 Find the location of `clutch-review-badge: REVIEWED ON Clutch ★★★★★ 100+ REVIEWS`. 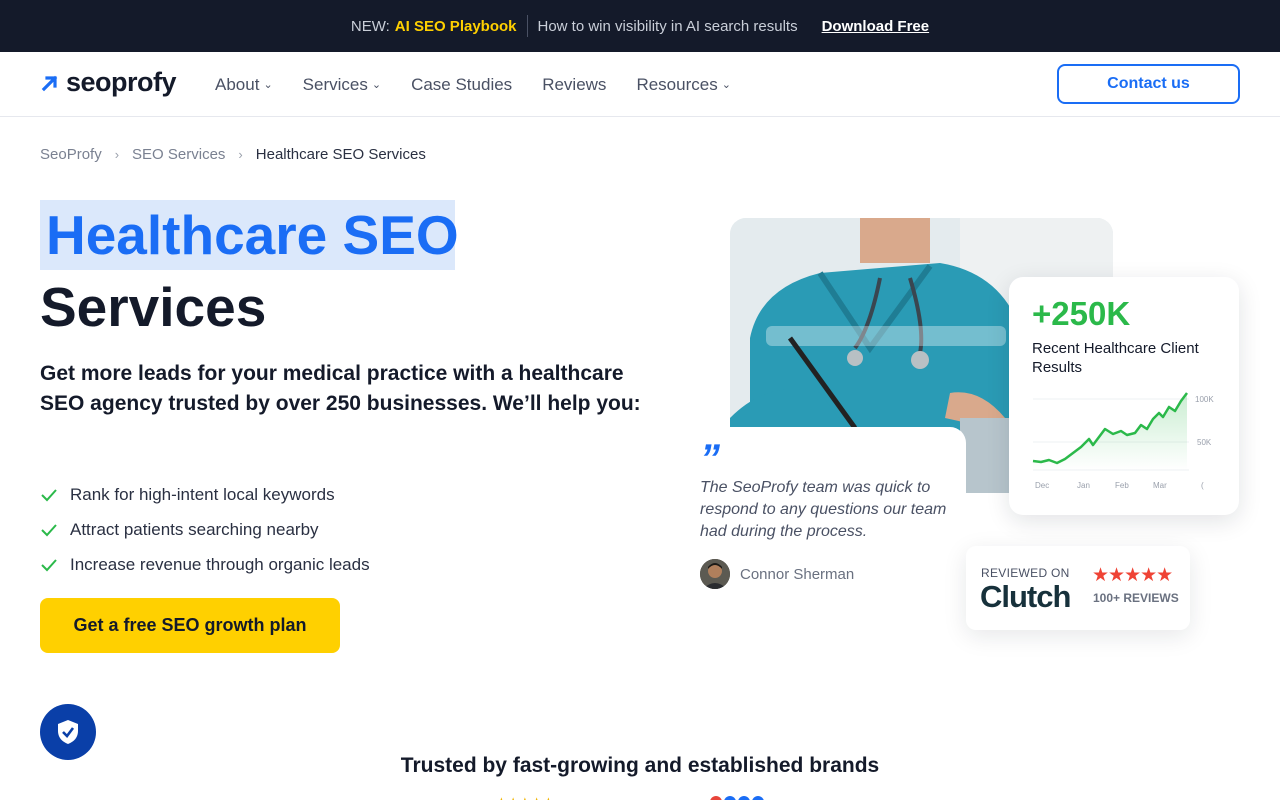

clutch-review-badge: REVIEWED ON Clutch ★★★★★ 100+ REVIEWS is located at coordinates (1078, 588).